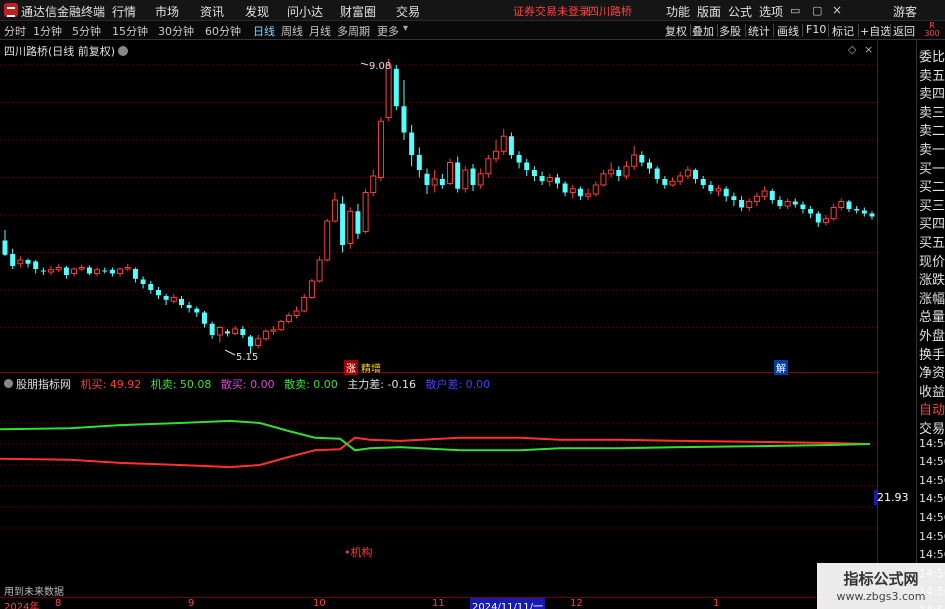  I want to click on label-jimai-sell: 机卖: 50.08, so click(181, 384).